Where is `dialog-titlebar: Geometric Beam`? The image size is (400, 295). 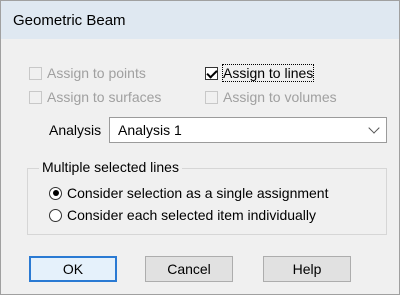 dialog-titlebar: Geometric Beam is located at coordinates (200, 20).